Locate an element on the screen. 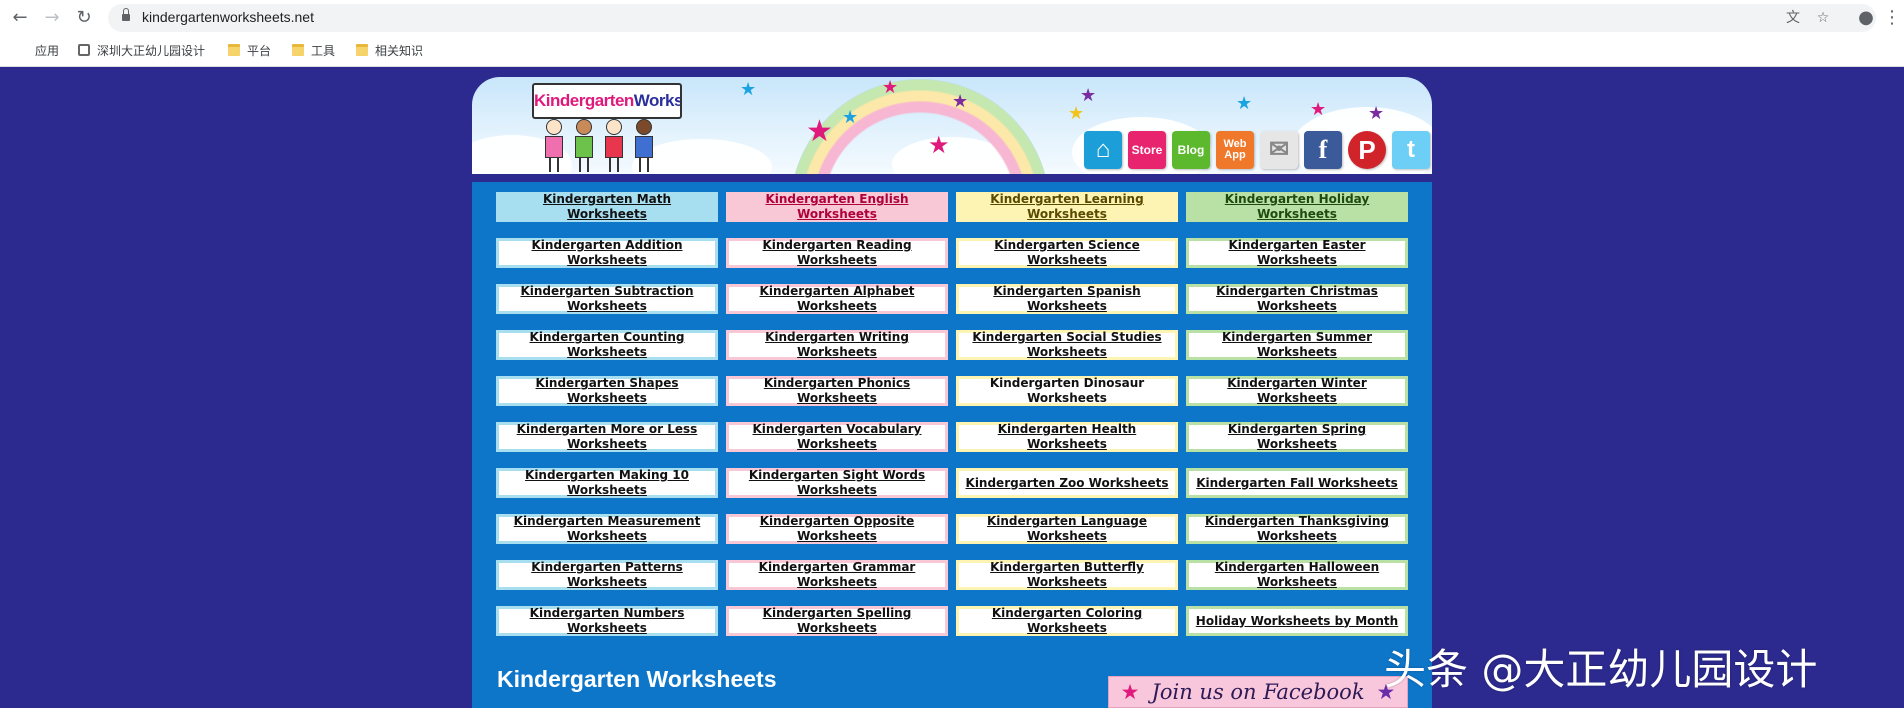 Image resolution: width=1904 pixels, height=708 pixels. worksheet-link: Kindergarten Shapes Worksheets is located at coordinates (607, 391).